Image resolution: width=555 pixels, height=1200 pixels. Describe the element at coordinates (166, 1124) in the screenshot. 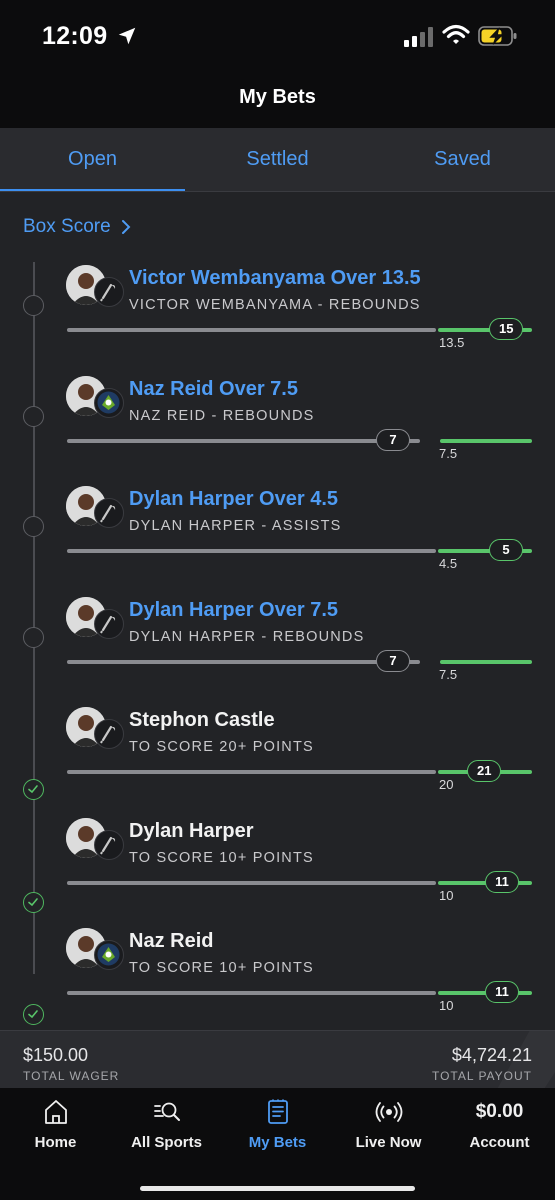

I see `nav-all-sports: All Sports` at that location.